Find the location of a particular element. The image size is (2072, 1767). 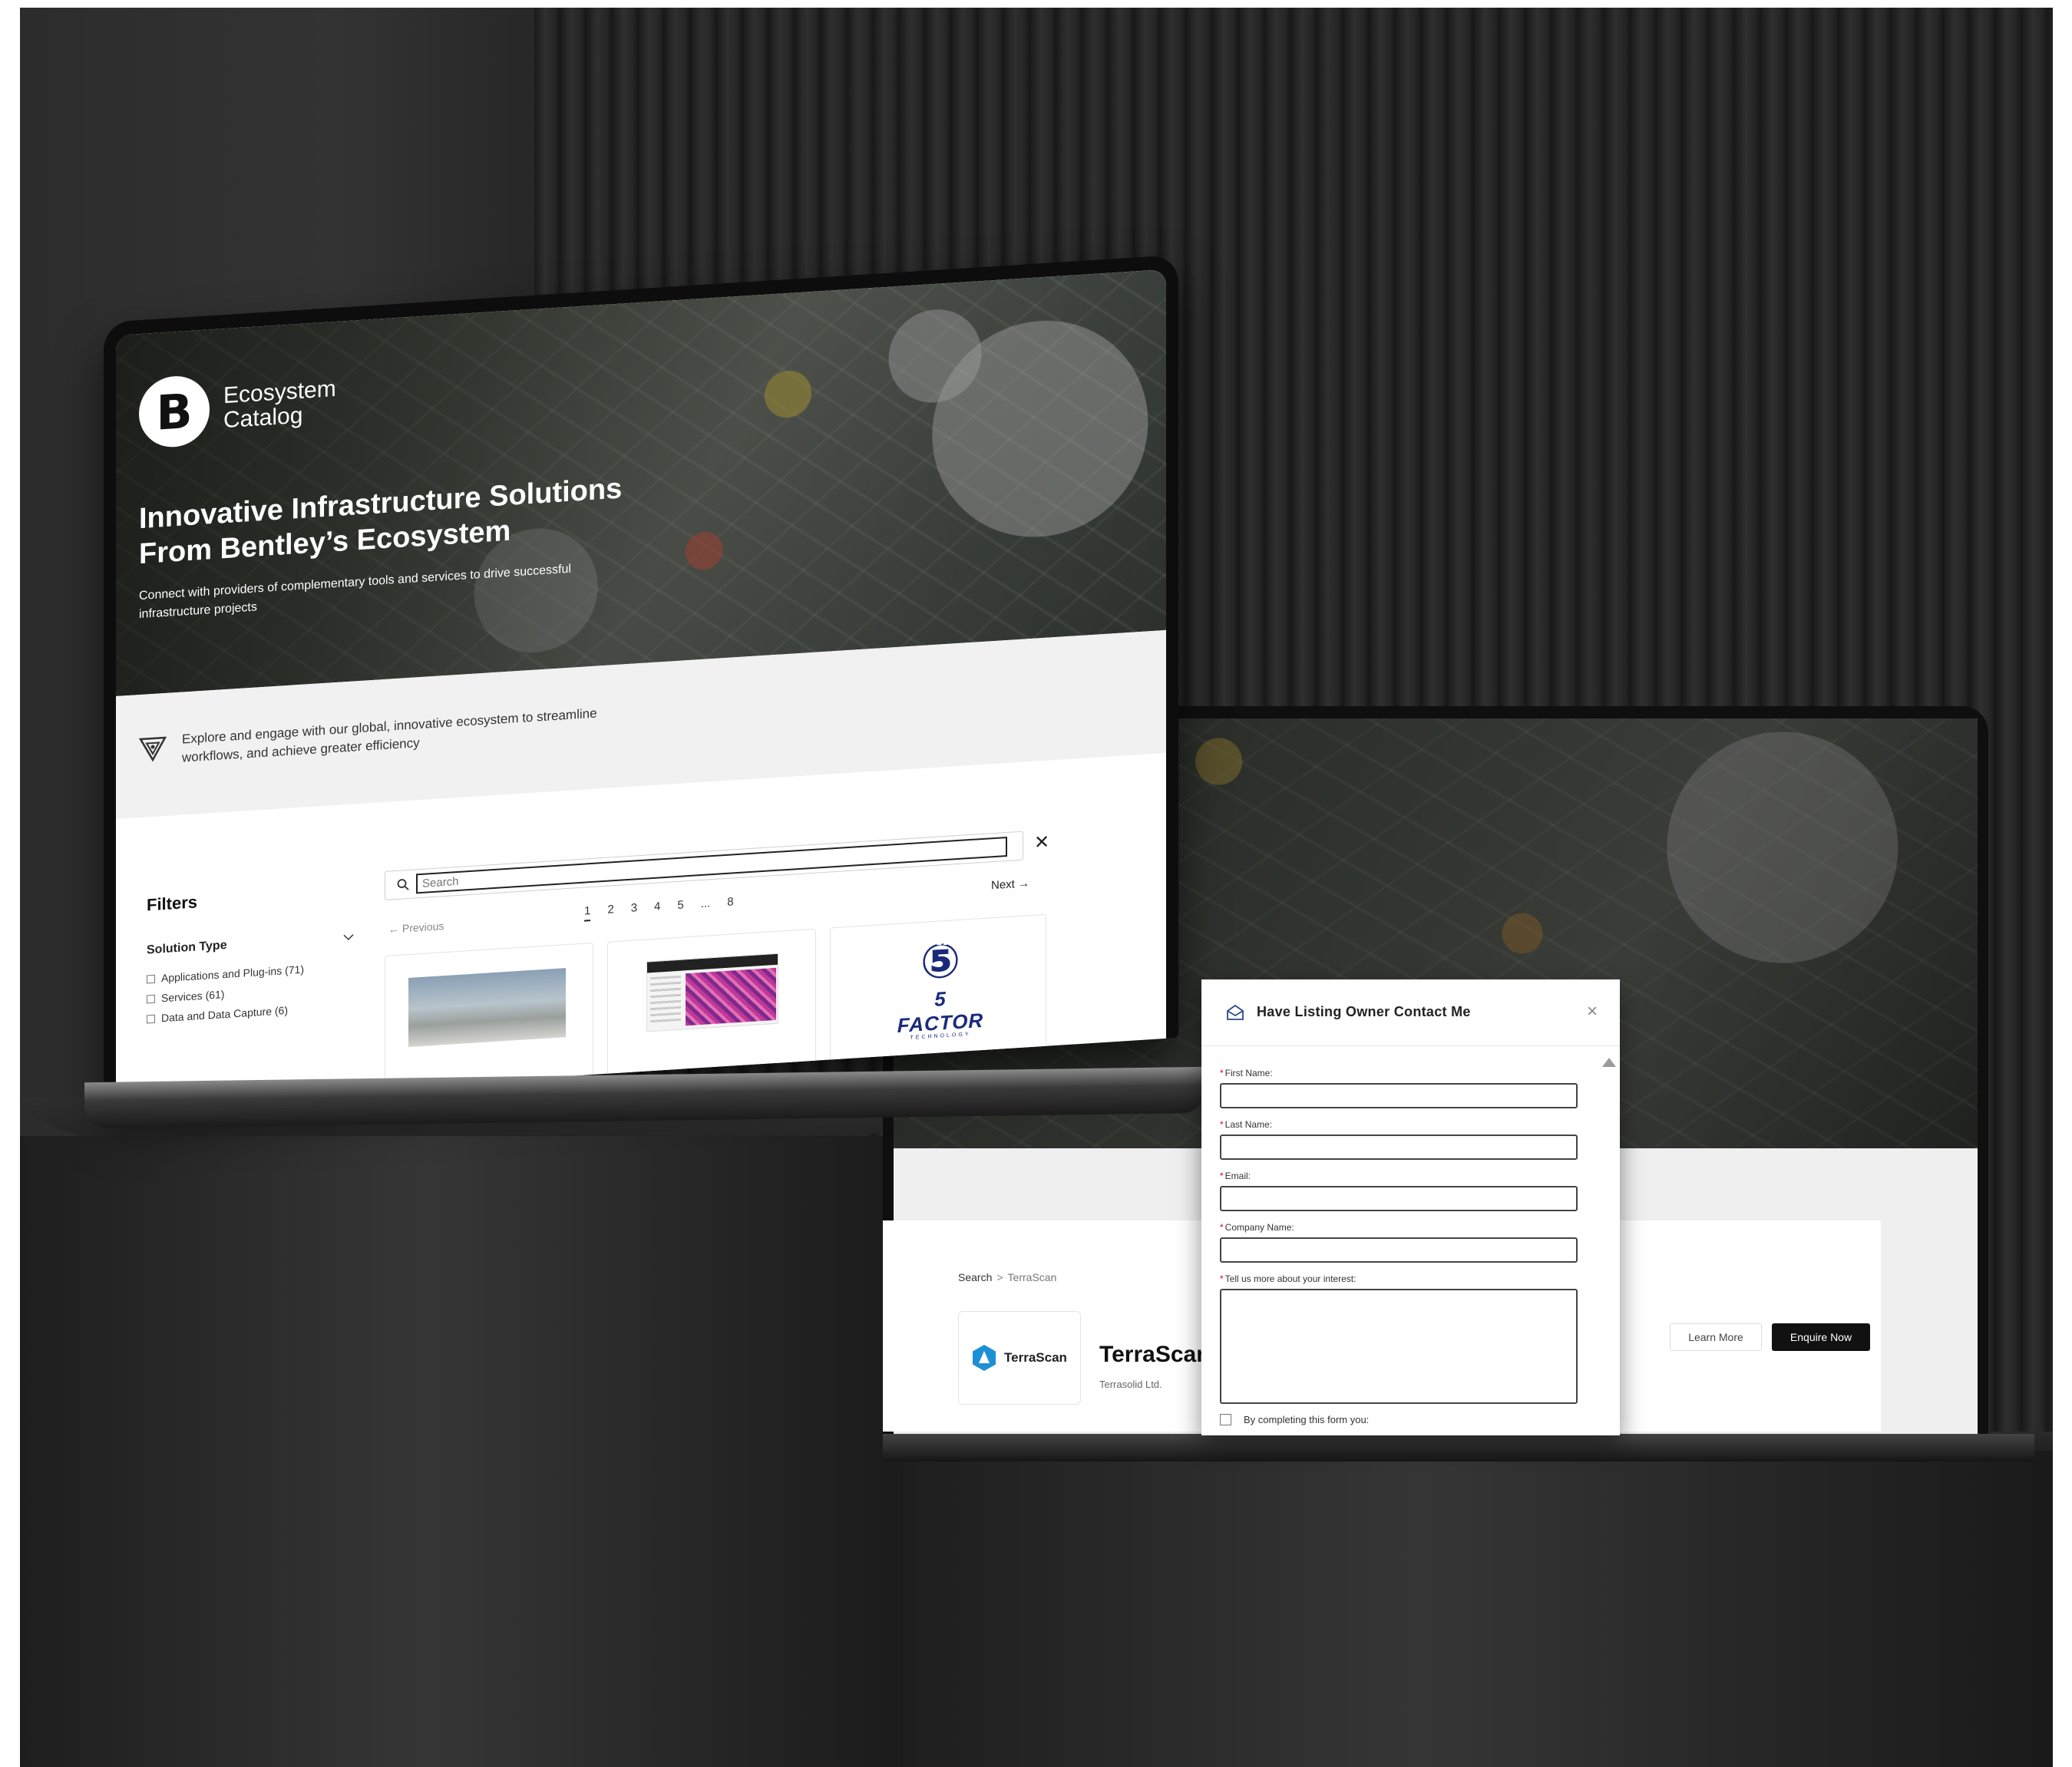

company-name-label-text: Company Name: is located at coordinates (1259, 1228).